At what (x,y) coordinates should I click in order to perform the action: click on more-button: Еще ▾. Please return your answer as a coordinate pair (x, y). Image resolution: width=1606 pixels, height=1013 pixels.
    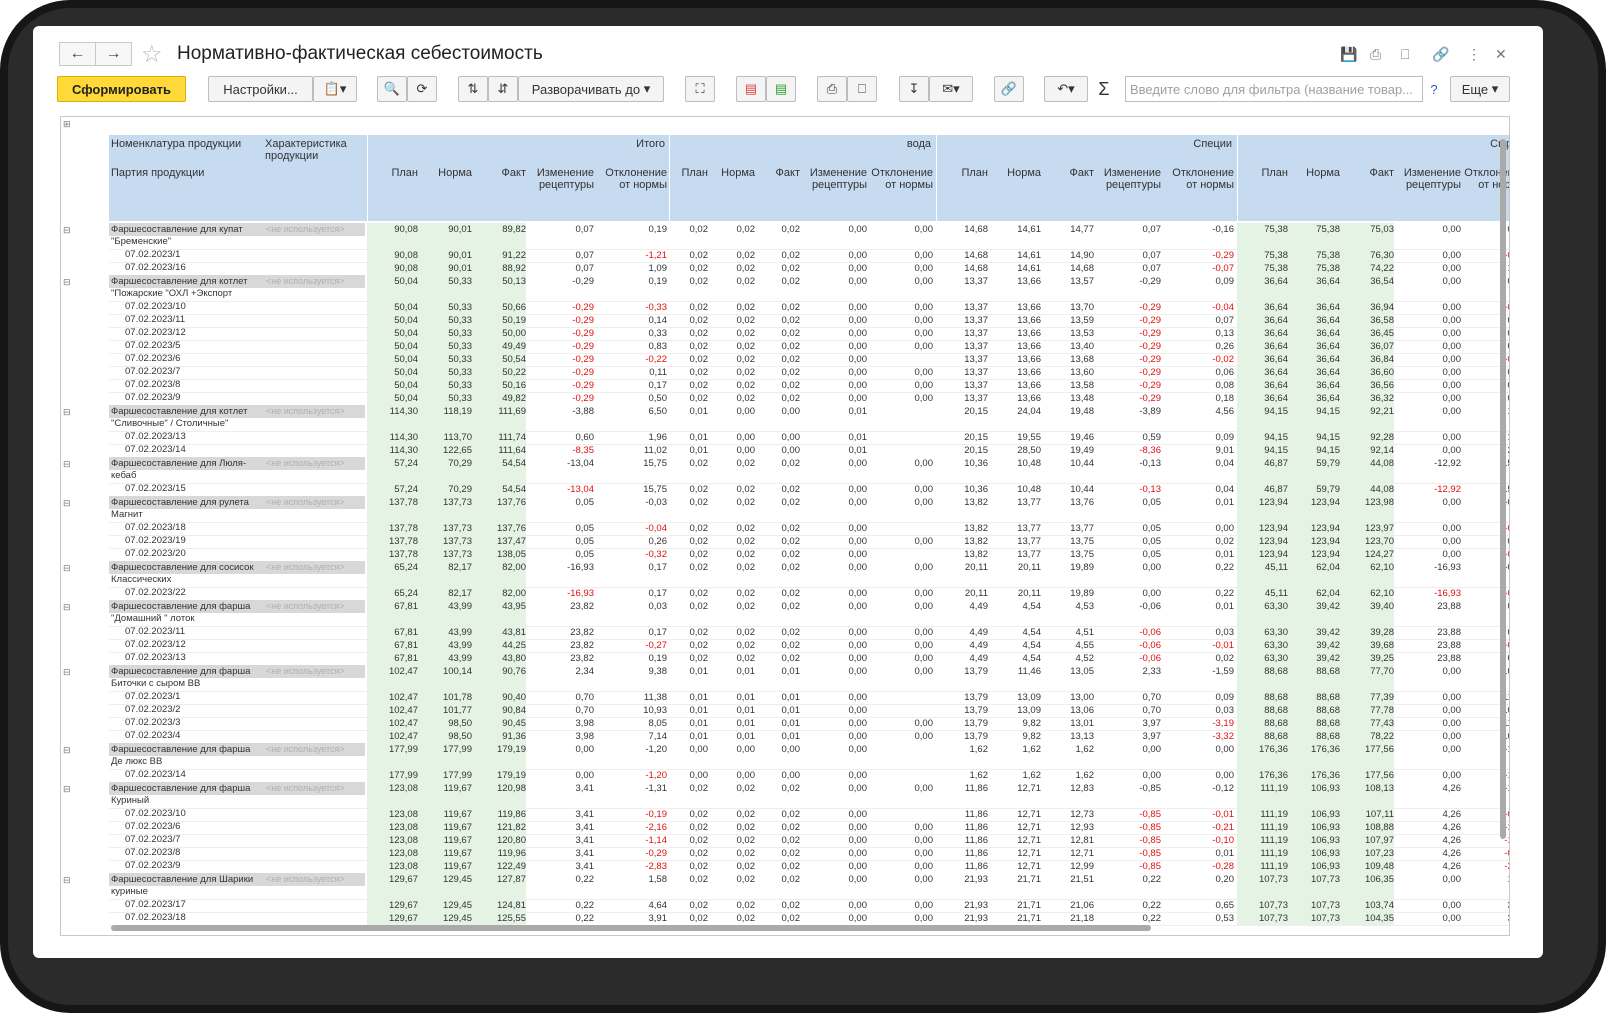
    Looking at the image, I should click on (1480, 89).